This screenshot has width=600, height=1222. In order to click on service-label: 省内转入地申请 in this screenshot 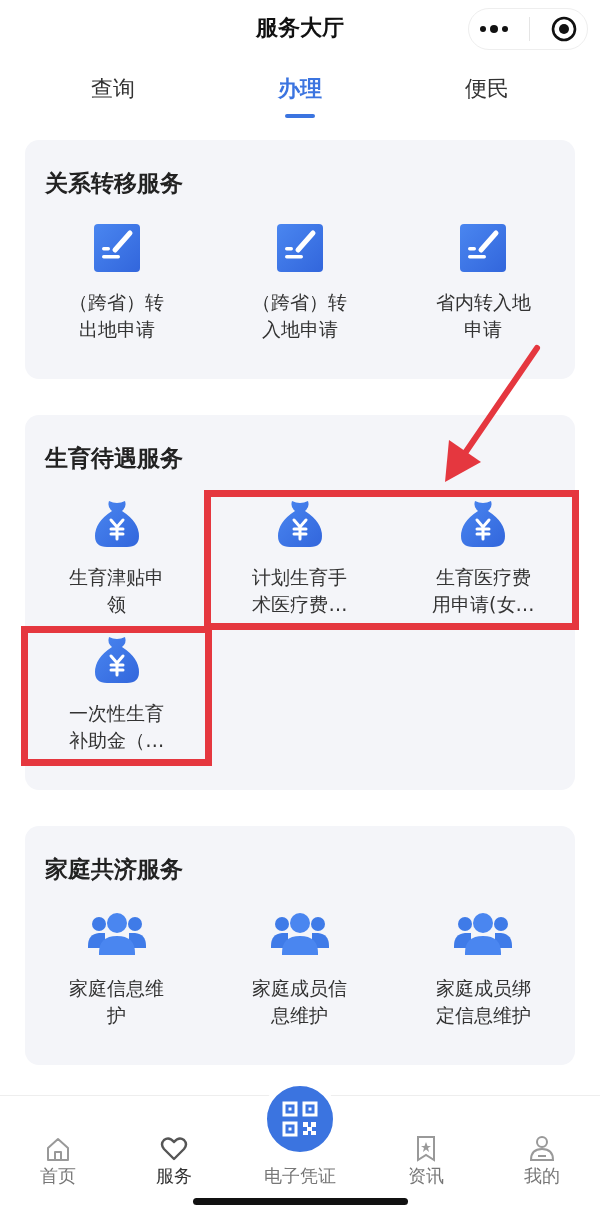, I will do `click(483, 316)`.